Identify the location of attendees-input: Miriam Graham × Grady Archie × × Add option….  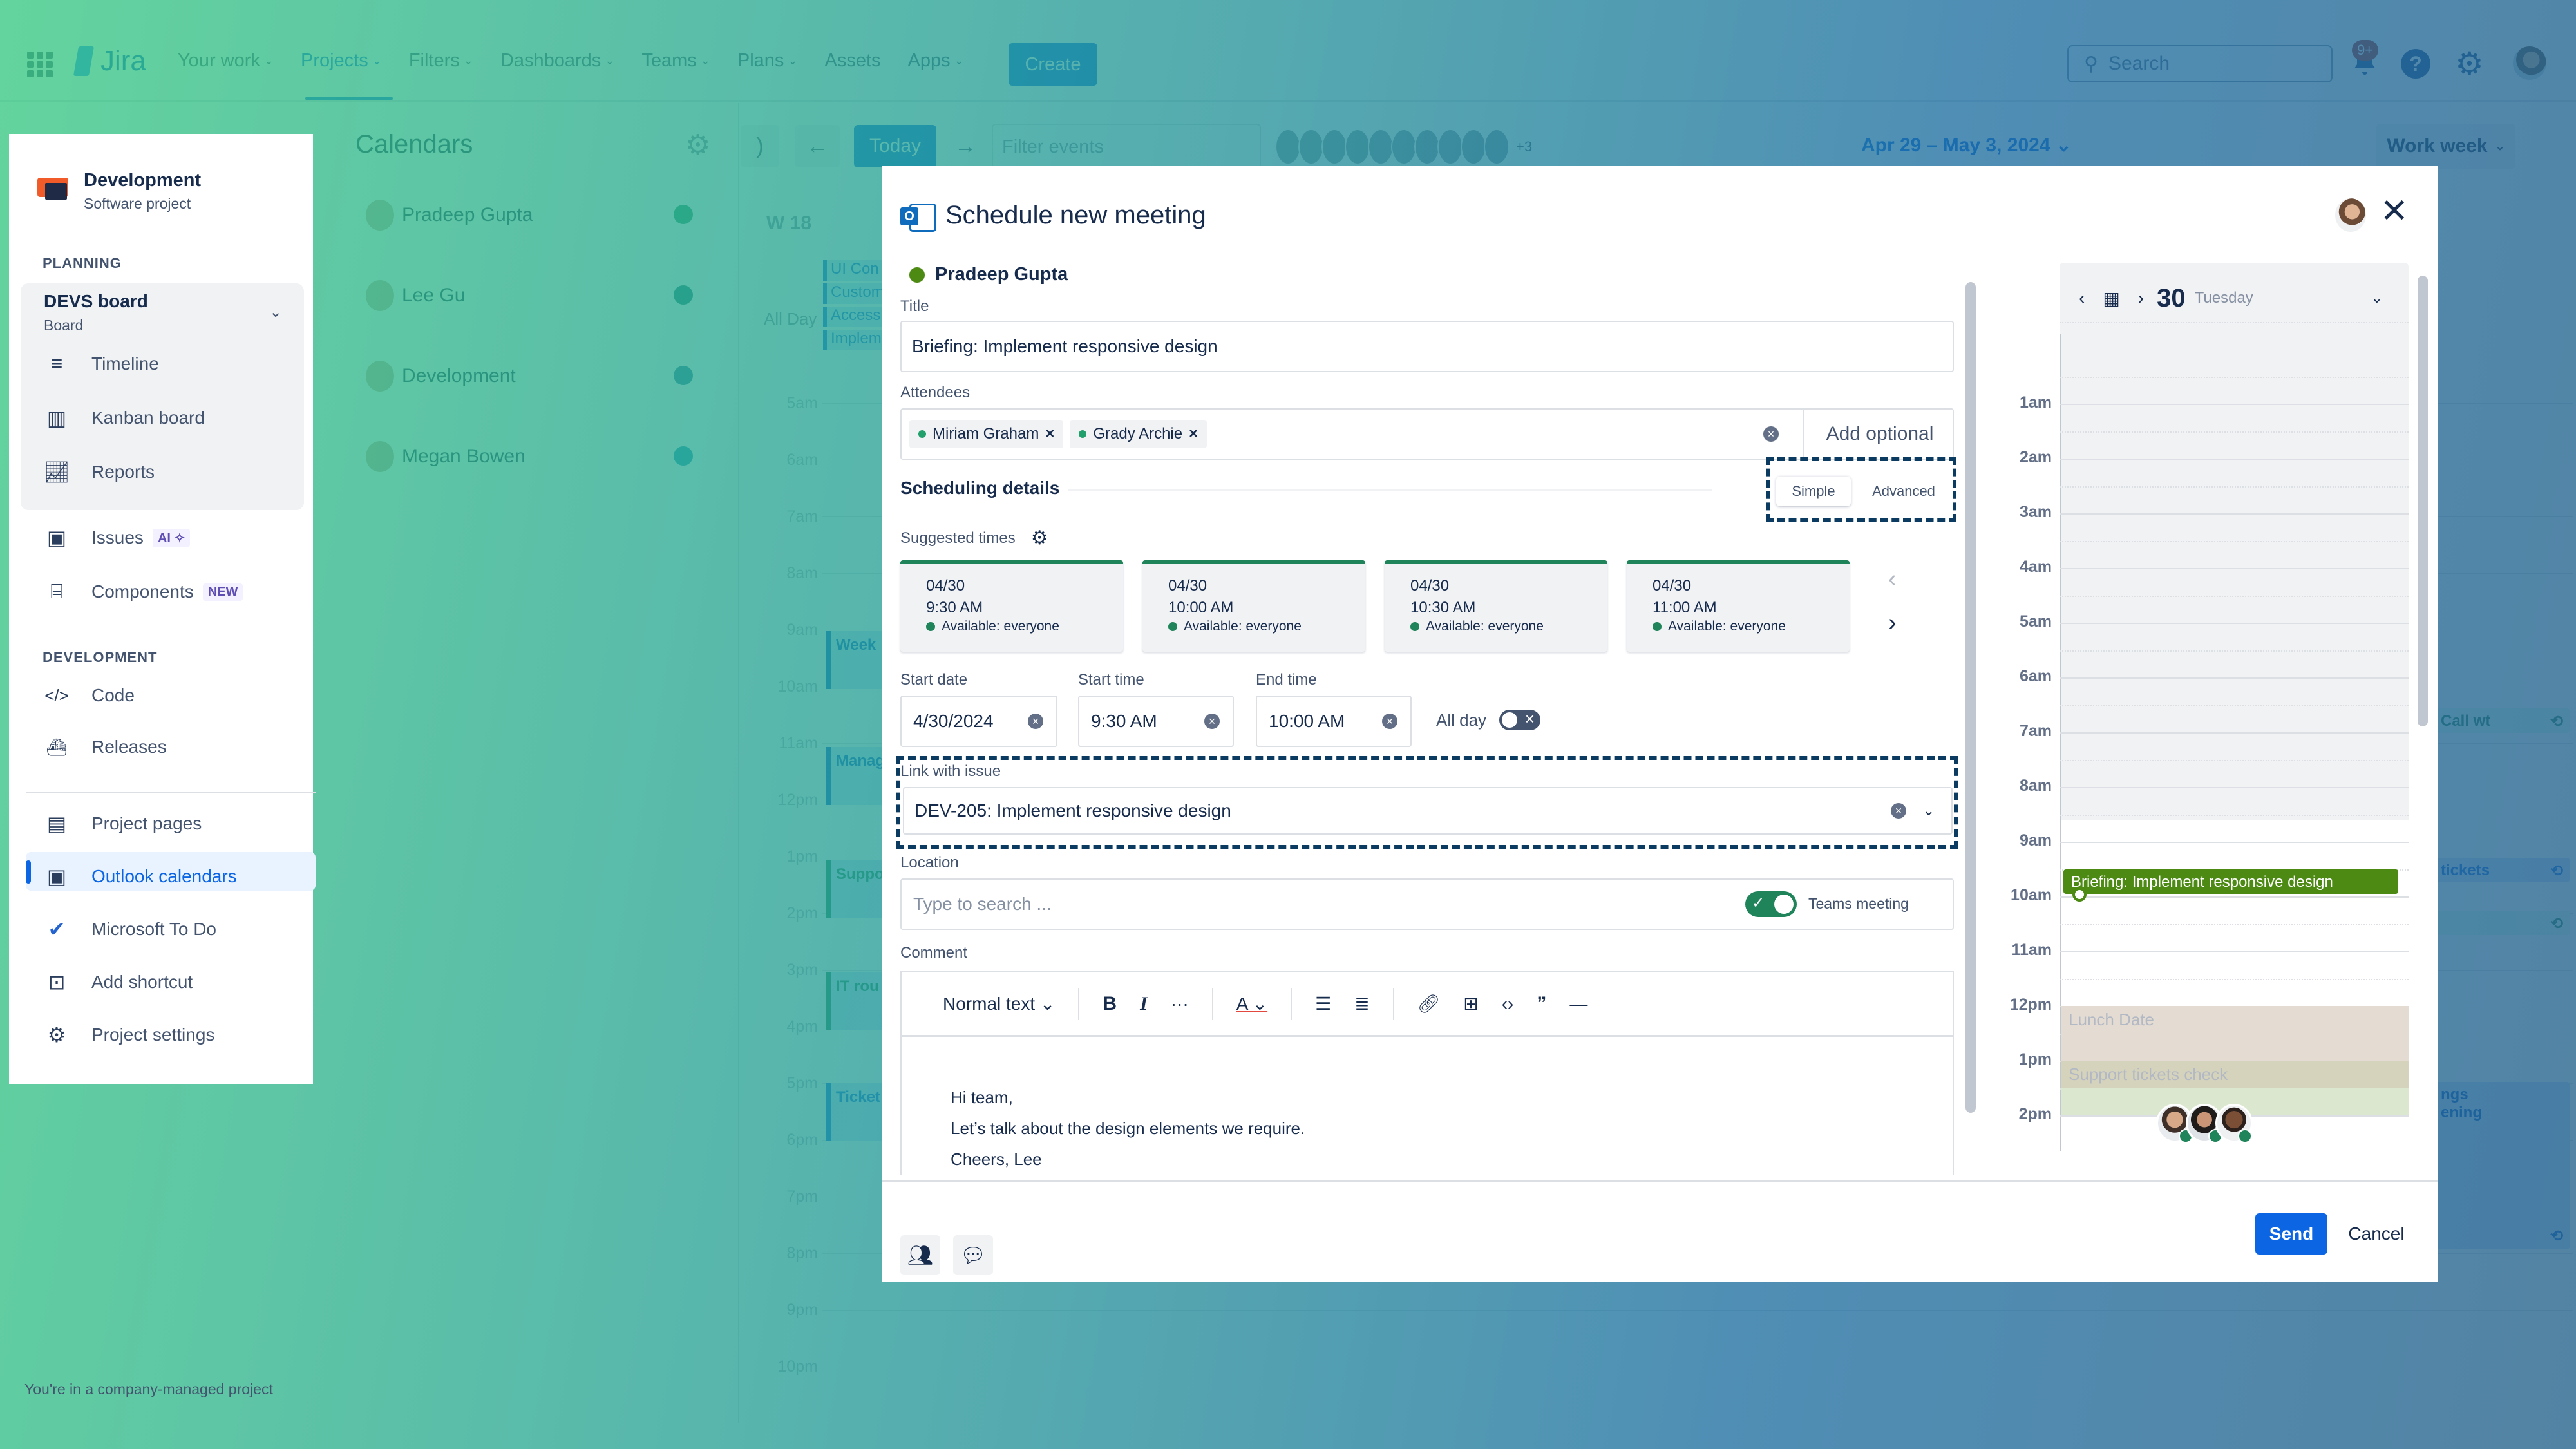
(1427, 434).